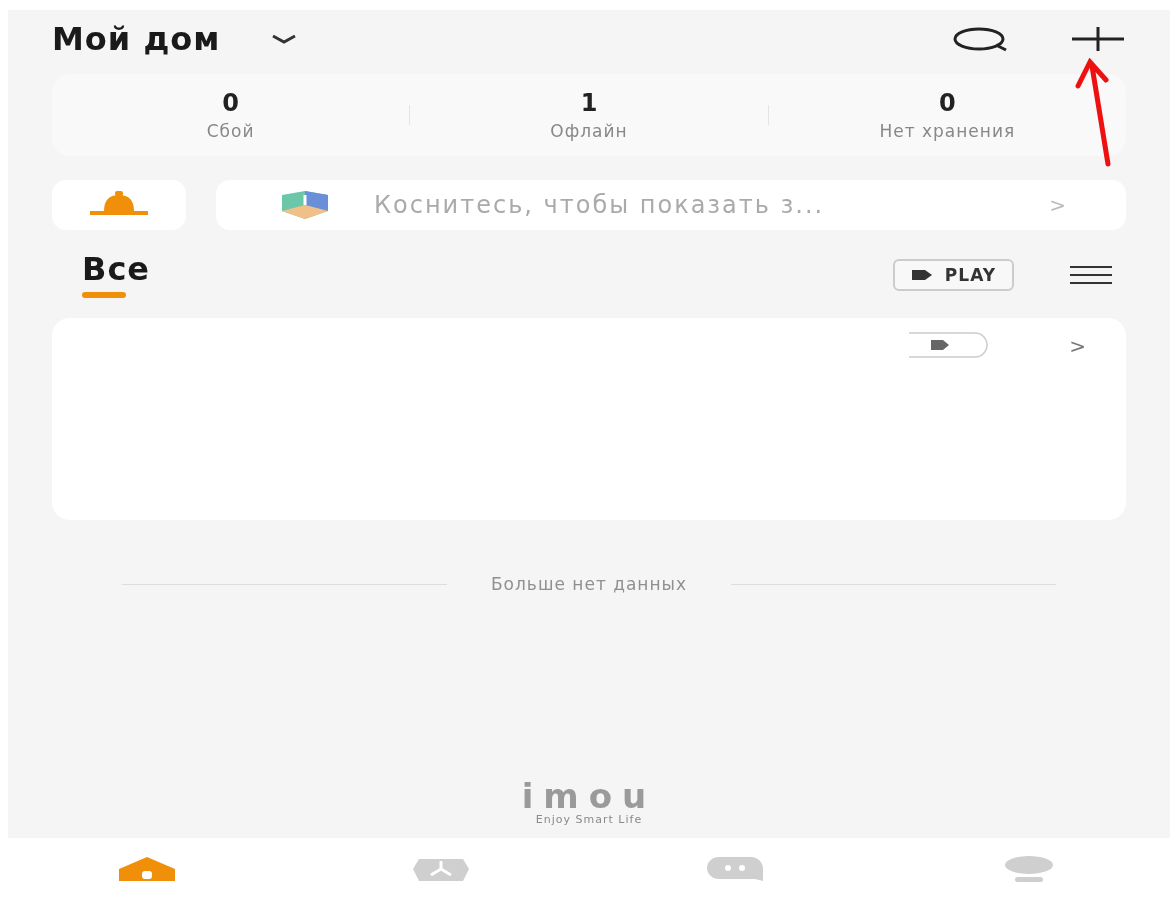 This screenshot has height=899, width=1176. I want to click on menu-icon, so click(1091, 275).